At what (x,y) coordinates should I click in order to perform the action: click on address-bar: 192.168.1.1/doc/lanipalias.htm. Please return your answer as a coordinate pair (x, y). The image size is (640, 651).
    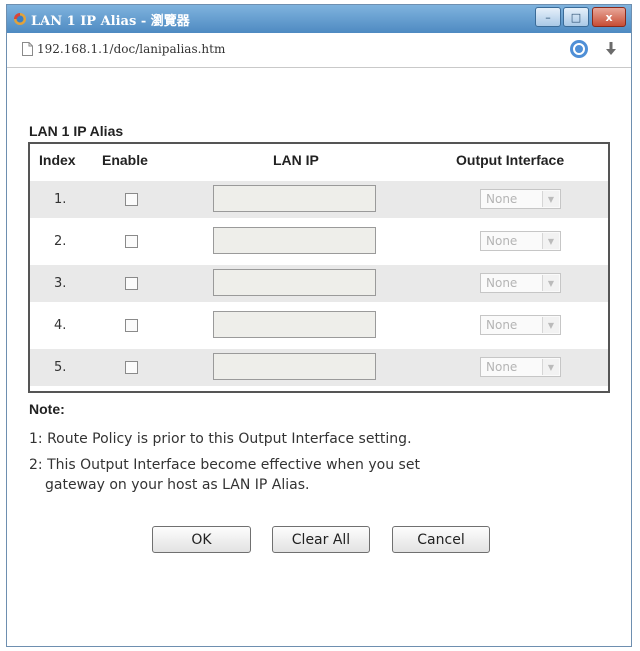
    Looking at the image, I should click on (319, 50).